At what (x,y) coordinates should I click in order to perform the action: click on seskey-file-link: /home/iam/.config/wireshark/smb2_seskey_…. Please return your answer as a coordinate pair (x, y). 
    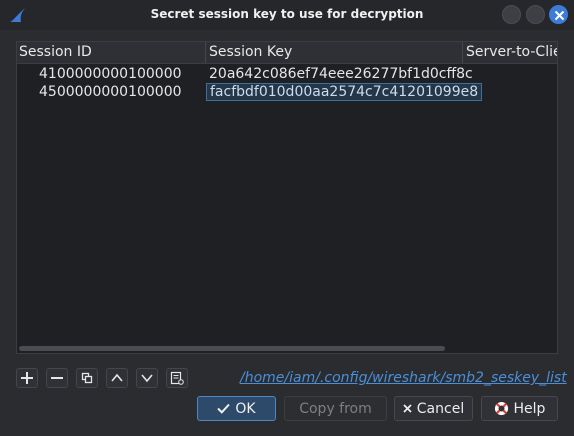
    Looking at the image, I should click on (403, 378).